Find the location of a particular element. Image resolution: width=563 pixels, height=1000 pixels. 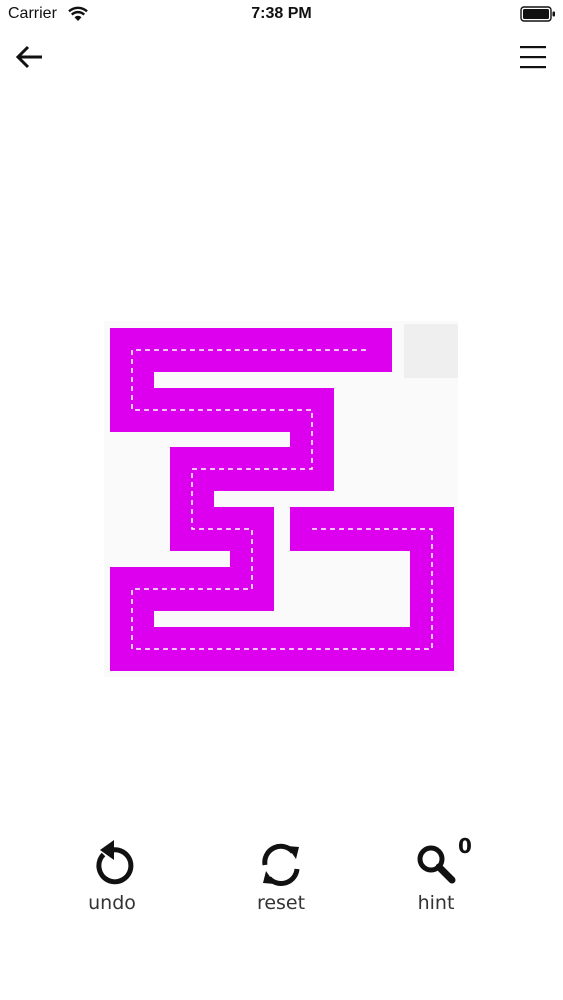

reset-icon is located at coordinates (281, 864).